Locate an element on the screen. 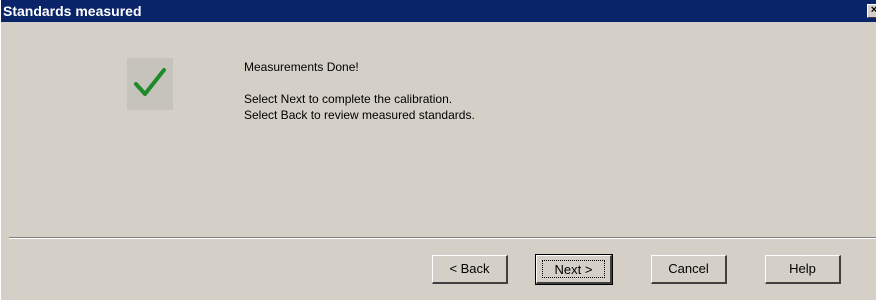 The height and width of the screenshot is (300, 876). button-divider is located at coordinates (442, 238).